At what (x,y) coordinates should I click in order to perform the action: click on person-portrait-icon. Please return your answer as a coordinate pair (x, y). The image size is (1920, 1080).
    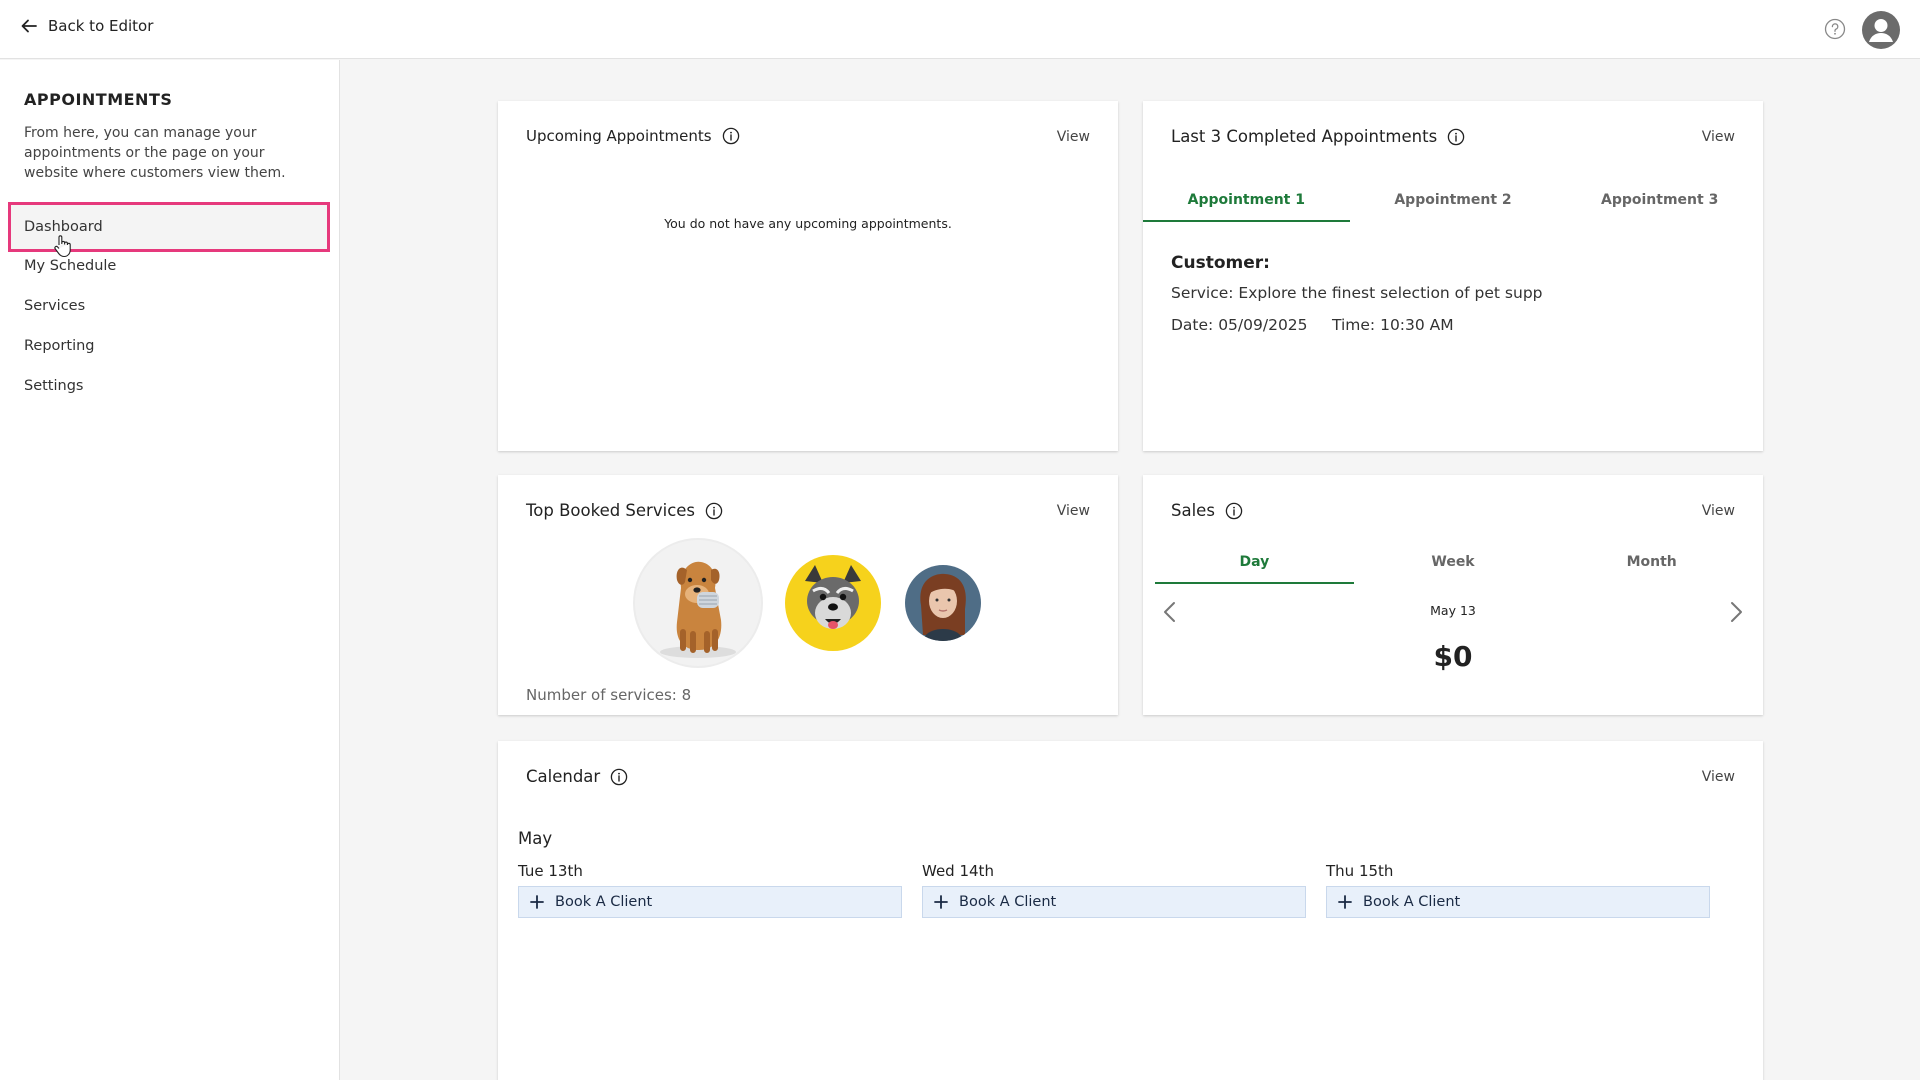
    Looking at the image, I should click on (943, 607).